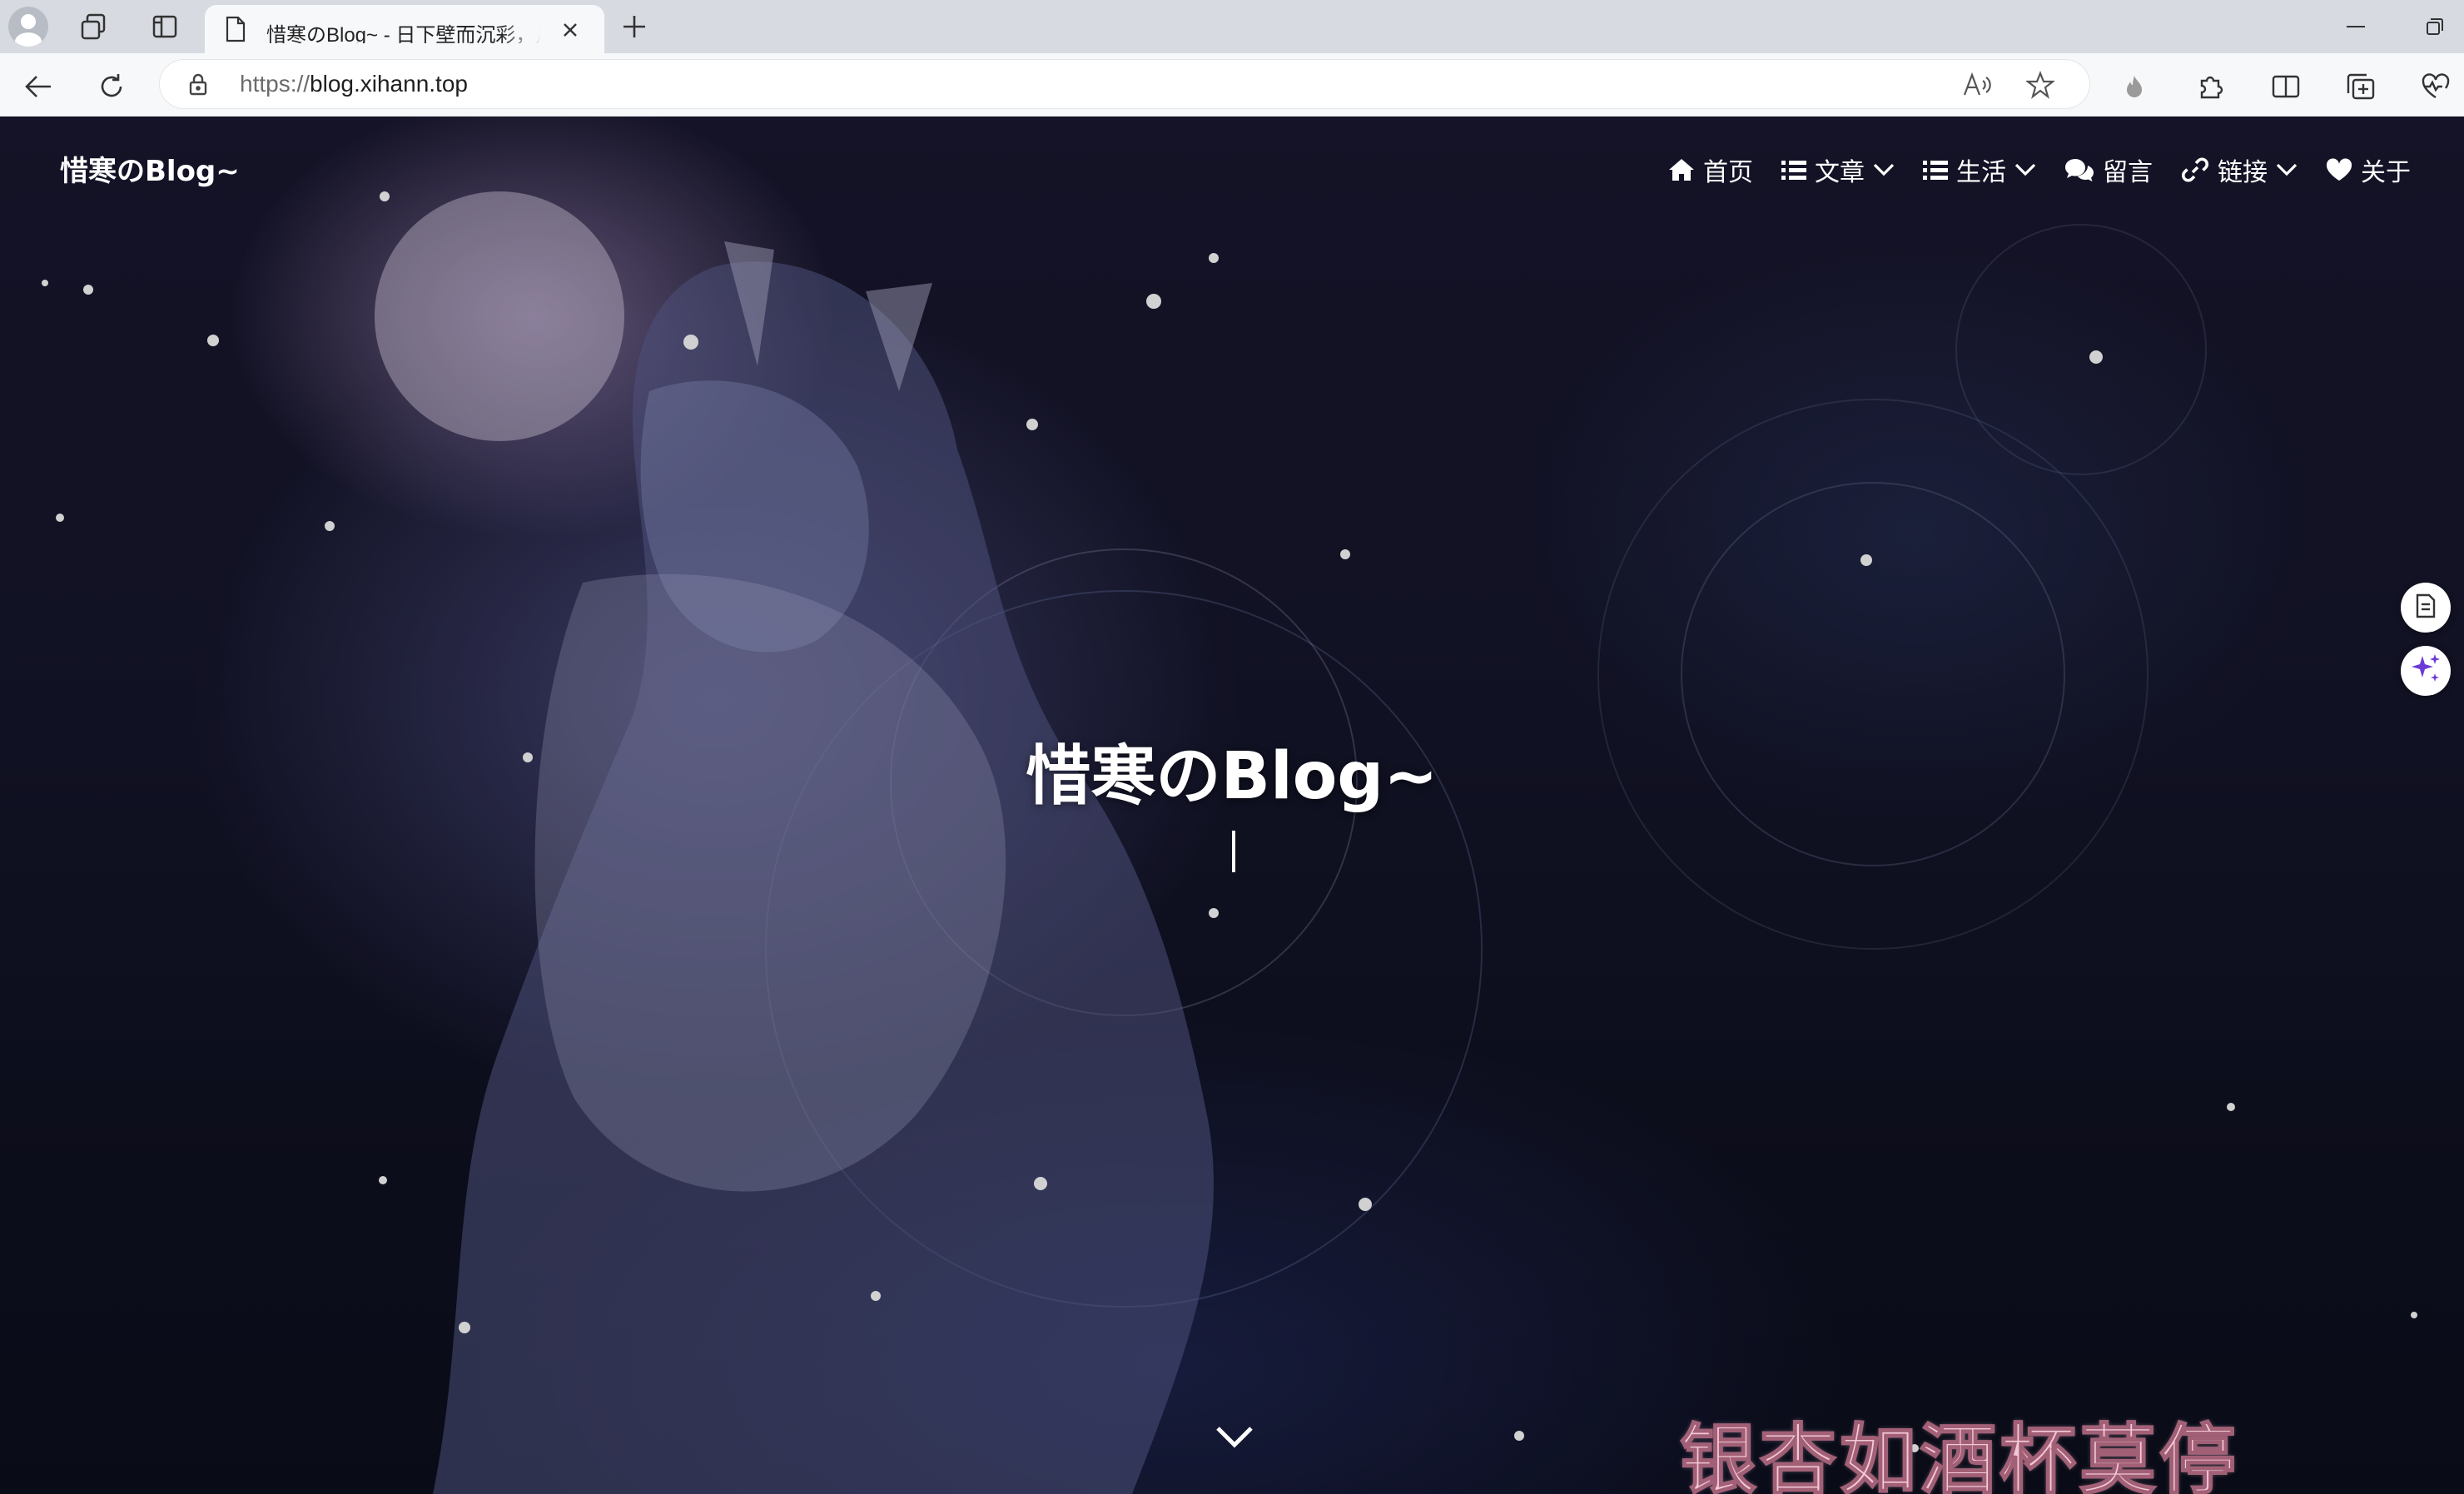  I want to click on puzzle-icon, so click(2211, 86).